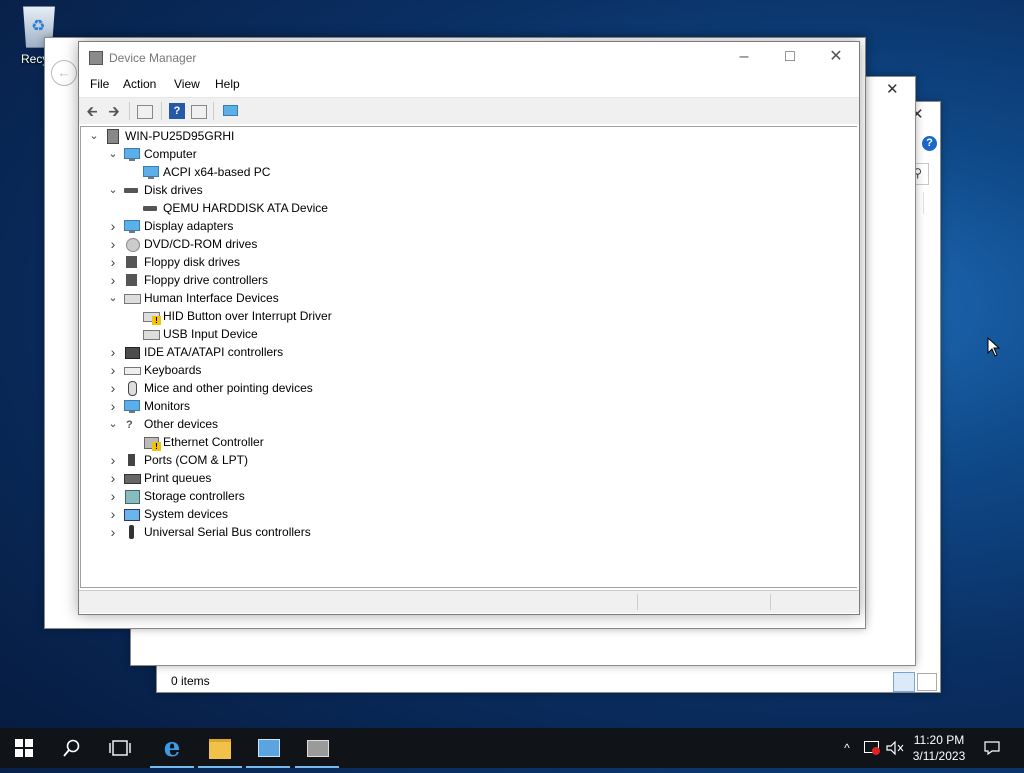 Image resolution: width=1024 pixels, height=773 pixels. What do you see at coordinates (227, 84) in the screenshot?
I see `menu-help: Help` at bounding box center [227, 84].